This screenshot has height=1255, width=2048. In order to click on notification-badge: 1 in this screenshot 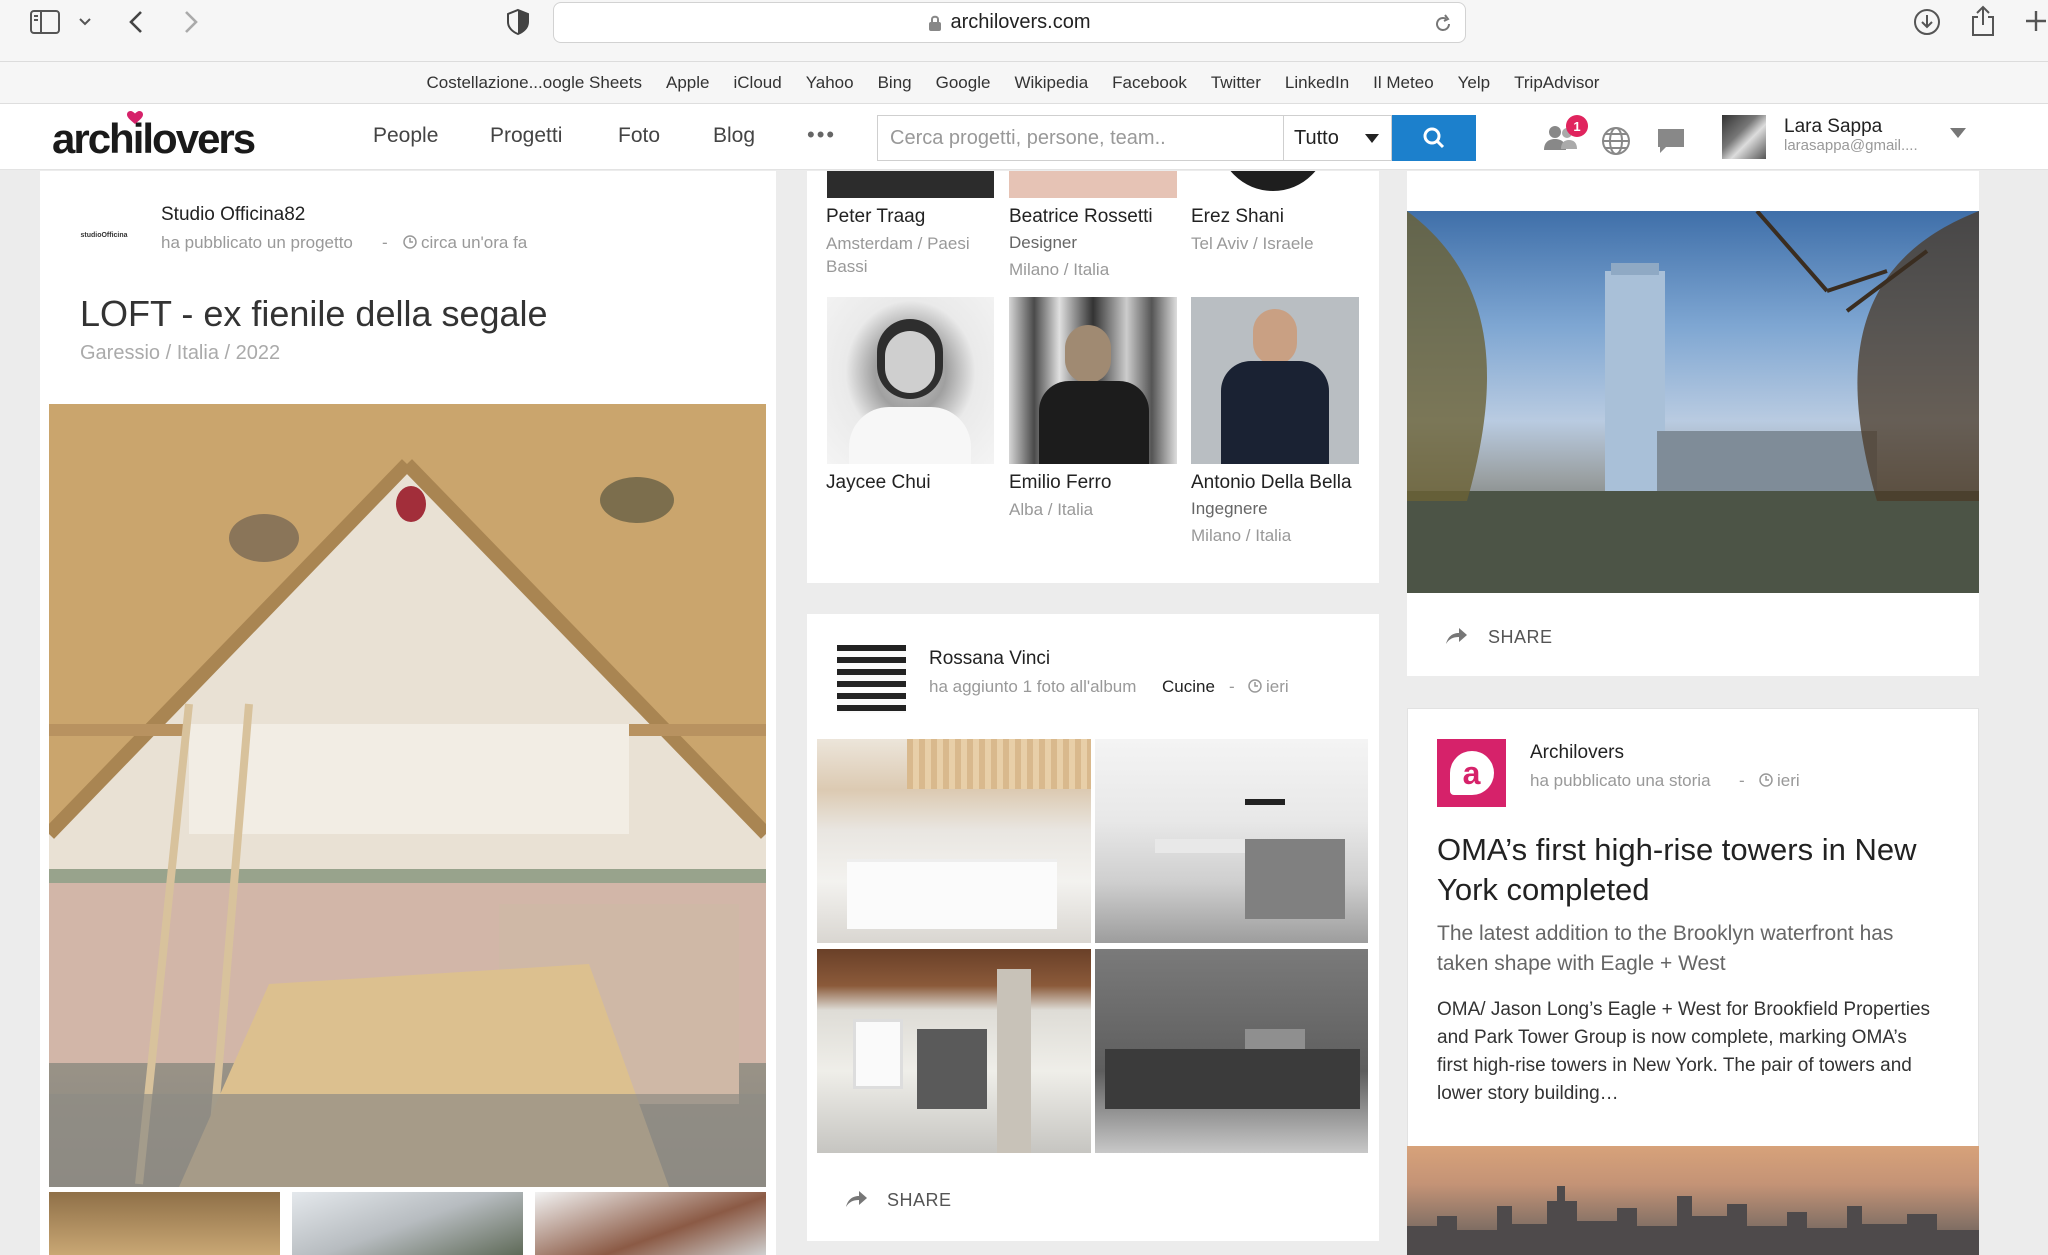, I will do `click(1577, 126)`.